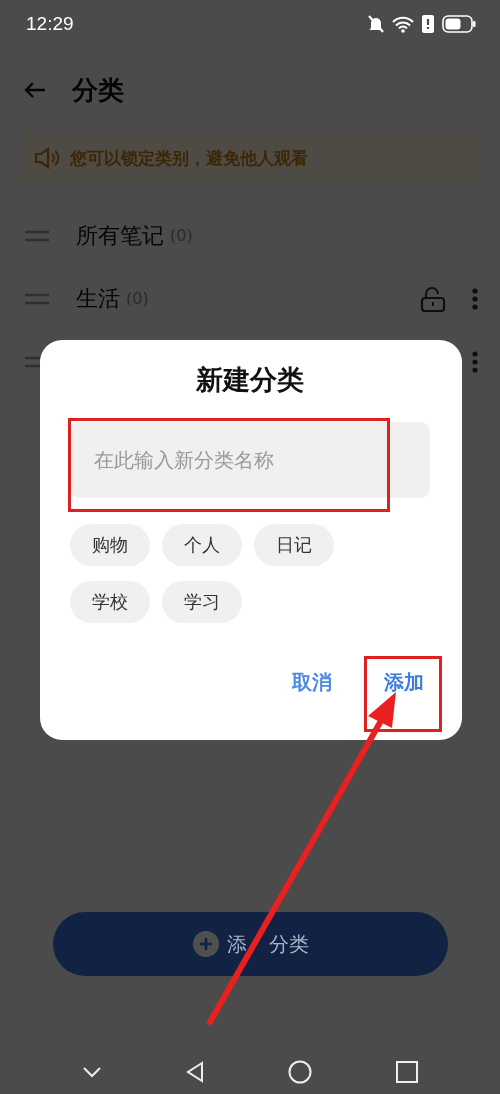  What do you see at coordinates (110, 602) in the screenshot?
I see `suggestion-chip: 学校` at bounding box center [110, 602].